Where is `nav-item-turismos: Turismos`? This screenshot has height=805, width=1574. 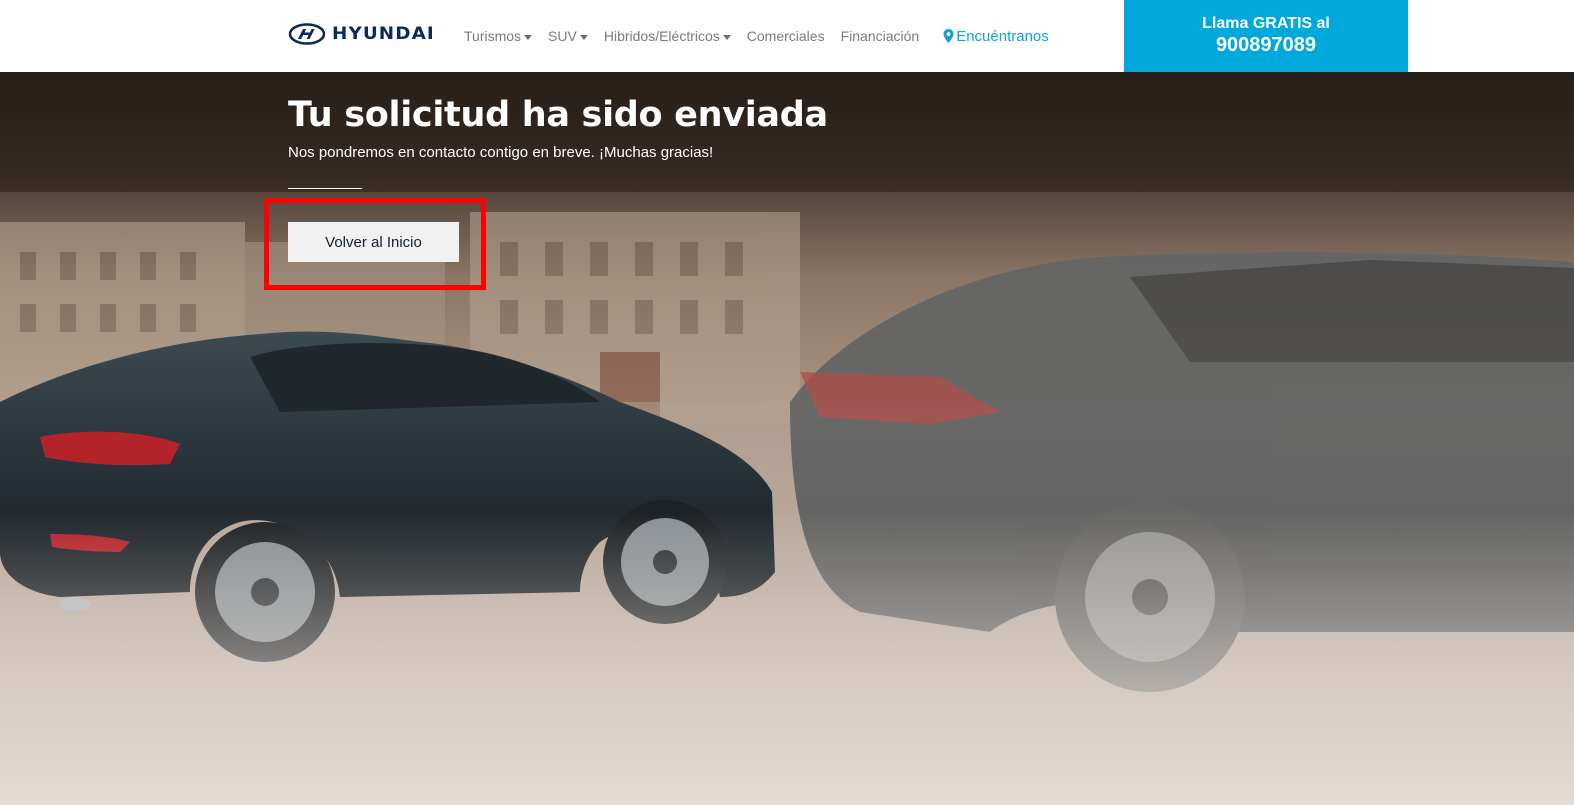 nav-item-turismos: Turismos is located at coordinates (498, 36).